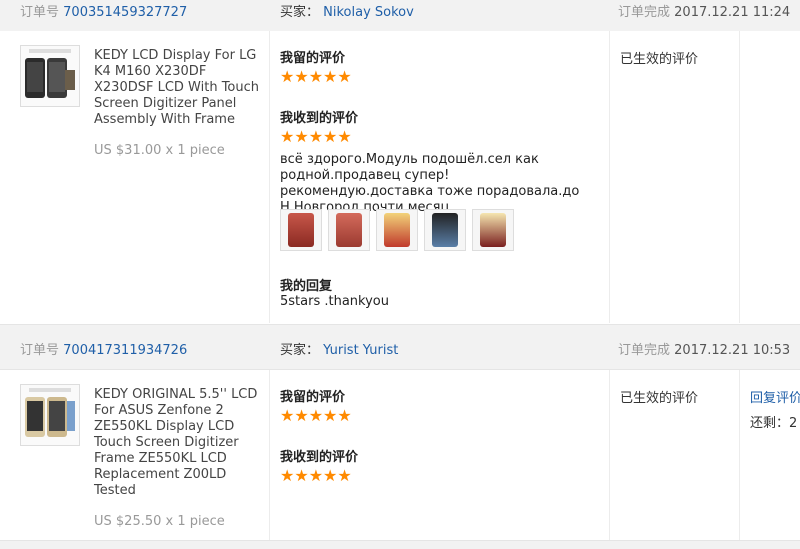  Describe the element at coordinates (360, 350) in the screenshot. I see `buyer-link: Yurist Yurist` at that location.